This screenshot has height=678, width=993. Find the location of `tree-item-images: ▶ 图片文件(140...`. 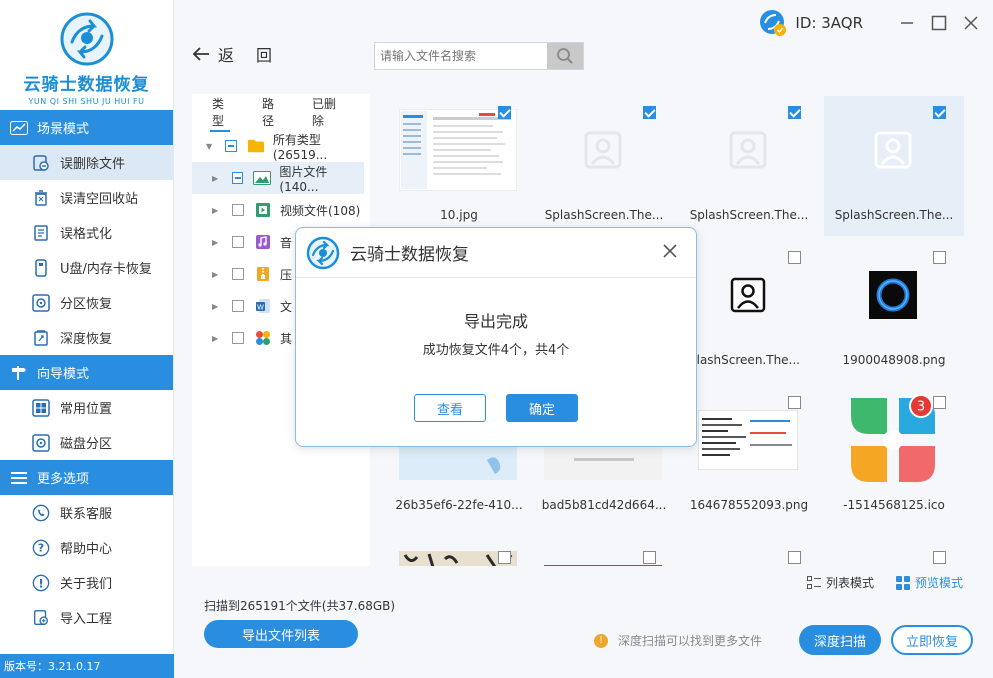

tree-item-images: ▶ 图片文件(140... is located at coordinates (278, 178).